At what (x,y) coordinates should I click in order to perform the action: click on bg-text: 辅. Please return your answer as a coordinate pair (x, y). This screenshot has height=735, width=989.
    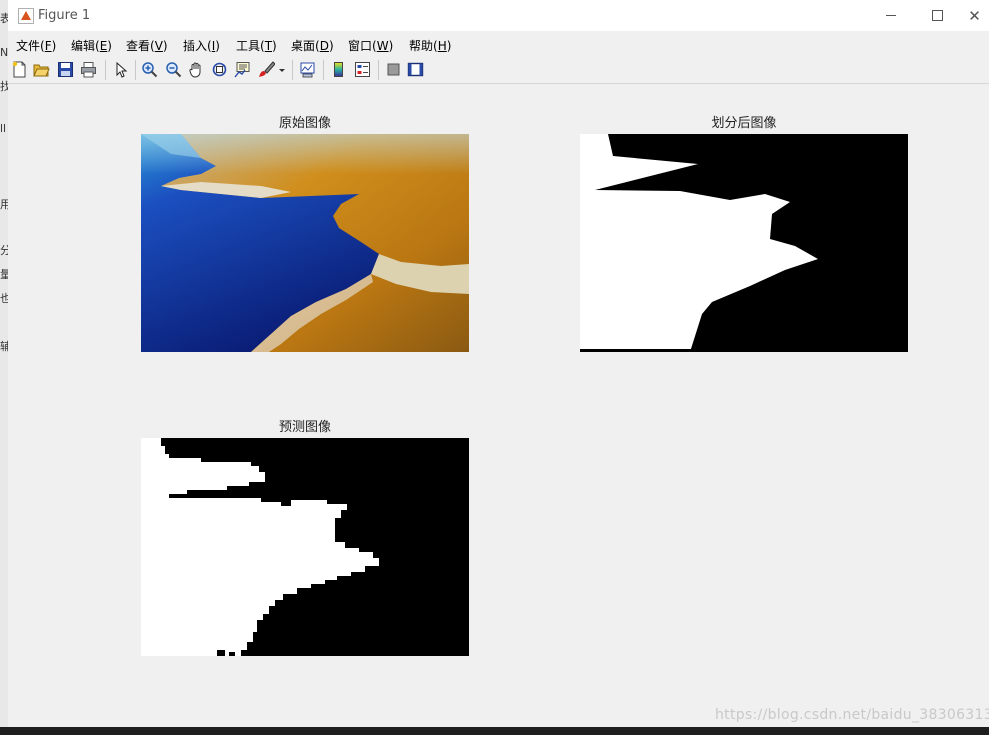
    Looking at the image, I should click on (4, 345).